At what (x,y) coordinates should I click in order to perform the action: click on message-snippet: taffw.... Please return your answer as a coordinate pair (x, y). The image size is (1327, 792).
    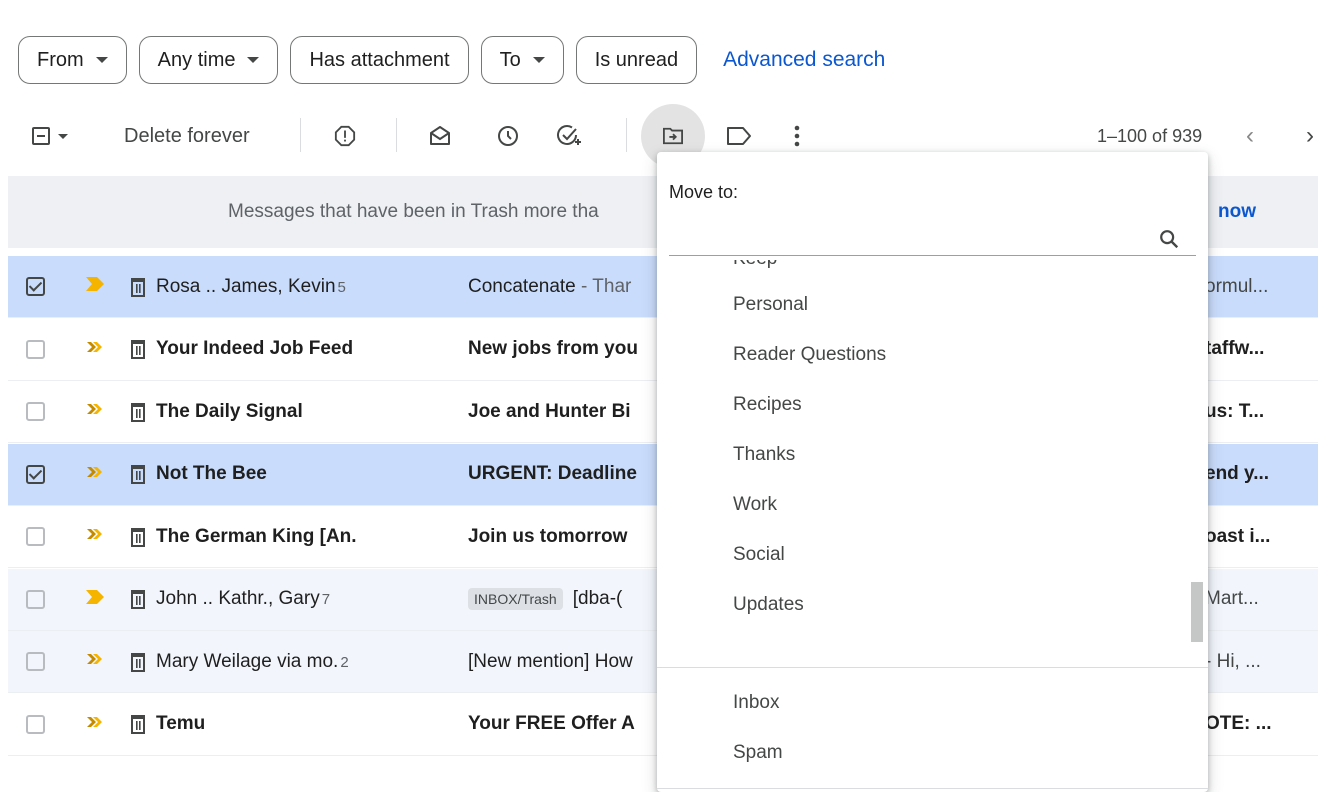
    Looking at the image, I should click on (1235, 348).